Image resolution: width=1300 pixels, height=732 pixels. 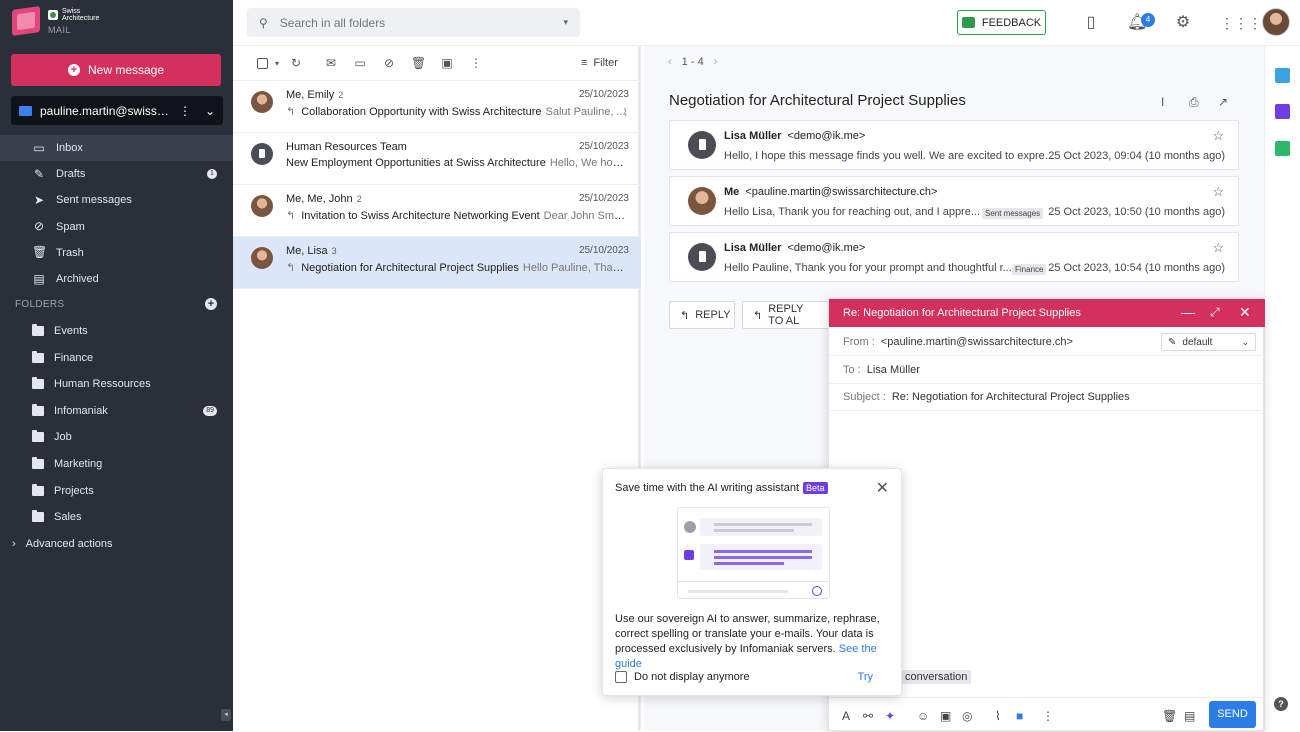 What do you see at coordinates (998, 716) in the screenshot?
I see `attachment-icon: ⌇` at bounding box center [998, 716].